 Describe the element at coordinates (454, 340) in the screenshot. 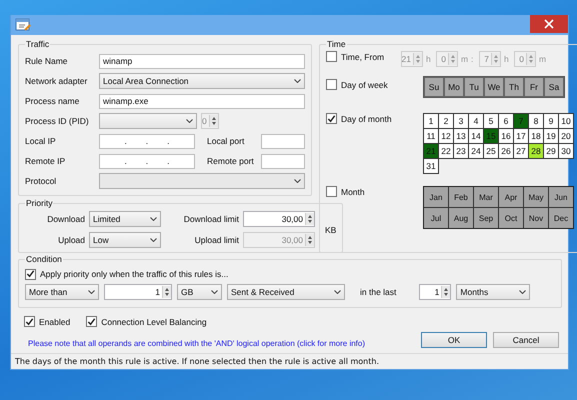

I see `dialog-button: OK` at that location.